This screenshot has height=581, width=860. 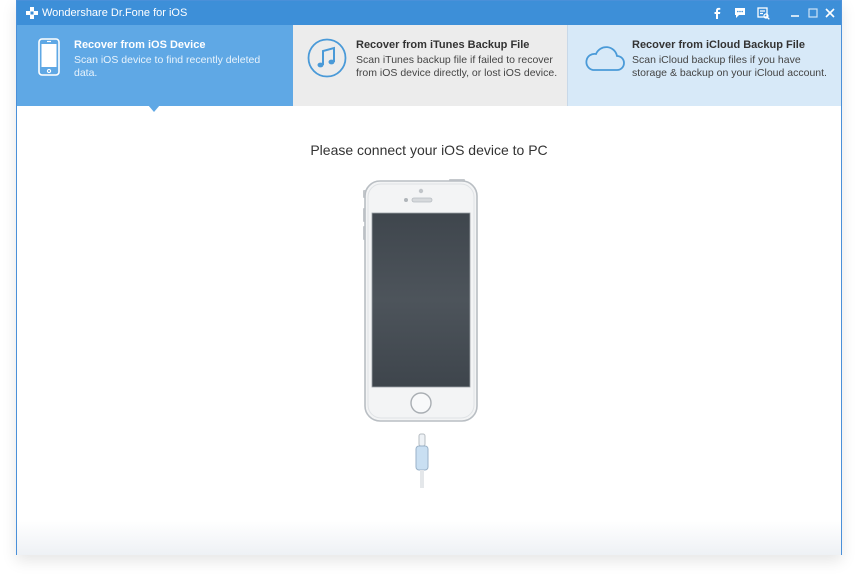 I want to click on app-logo-icon, so click(x=32, y=13).